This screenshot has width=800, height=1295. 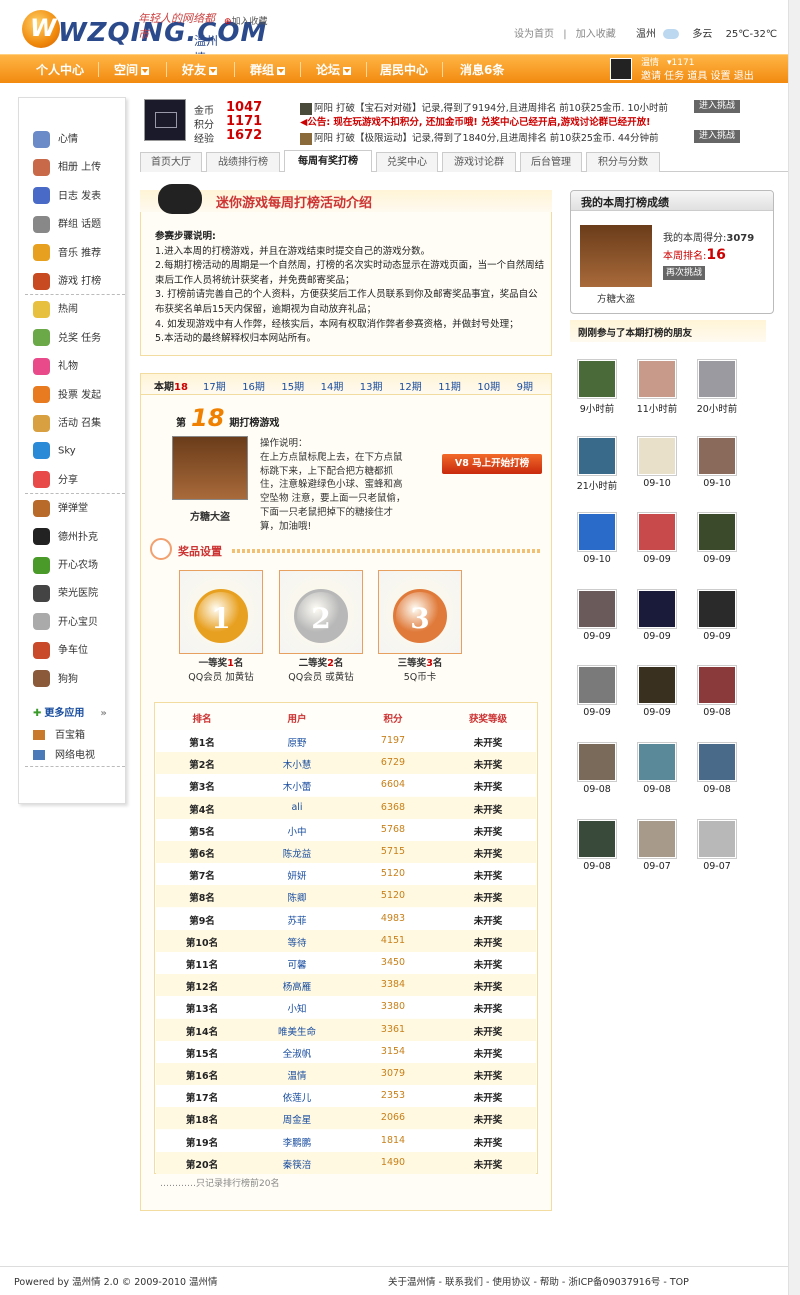 I want to click on sidebar-item-sky: Sky, so click(x=54, y=452).